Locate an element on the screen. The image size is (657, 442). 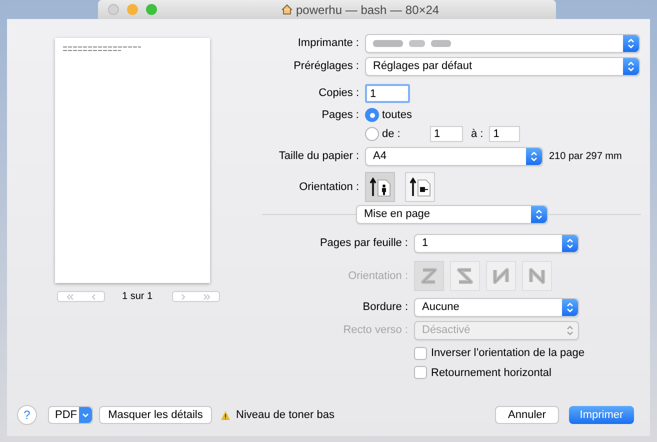
field-label: Pages par feuille : is located at coordinates (364, 244).